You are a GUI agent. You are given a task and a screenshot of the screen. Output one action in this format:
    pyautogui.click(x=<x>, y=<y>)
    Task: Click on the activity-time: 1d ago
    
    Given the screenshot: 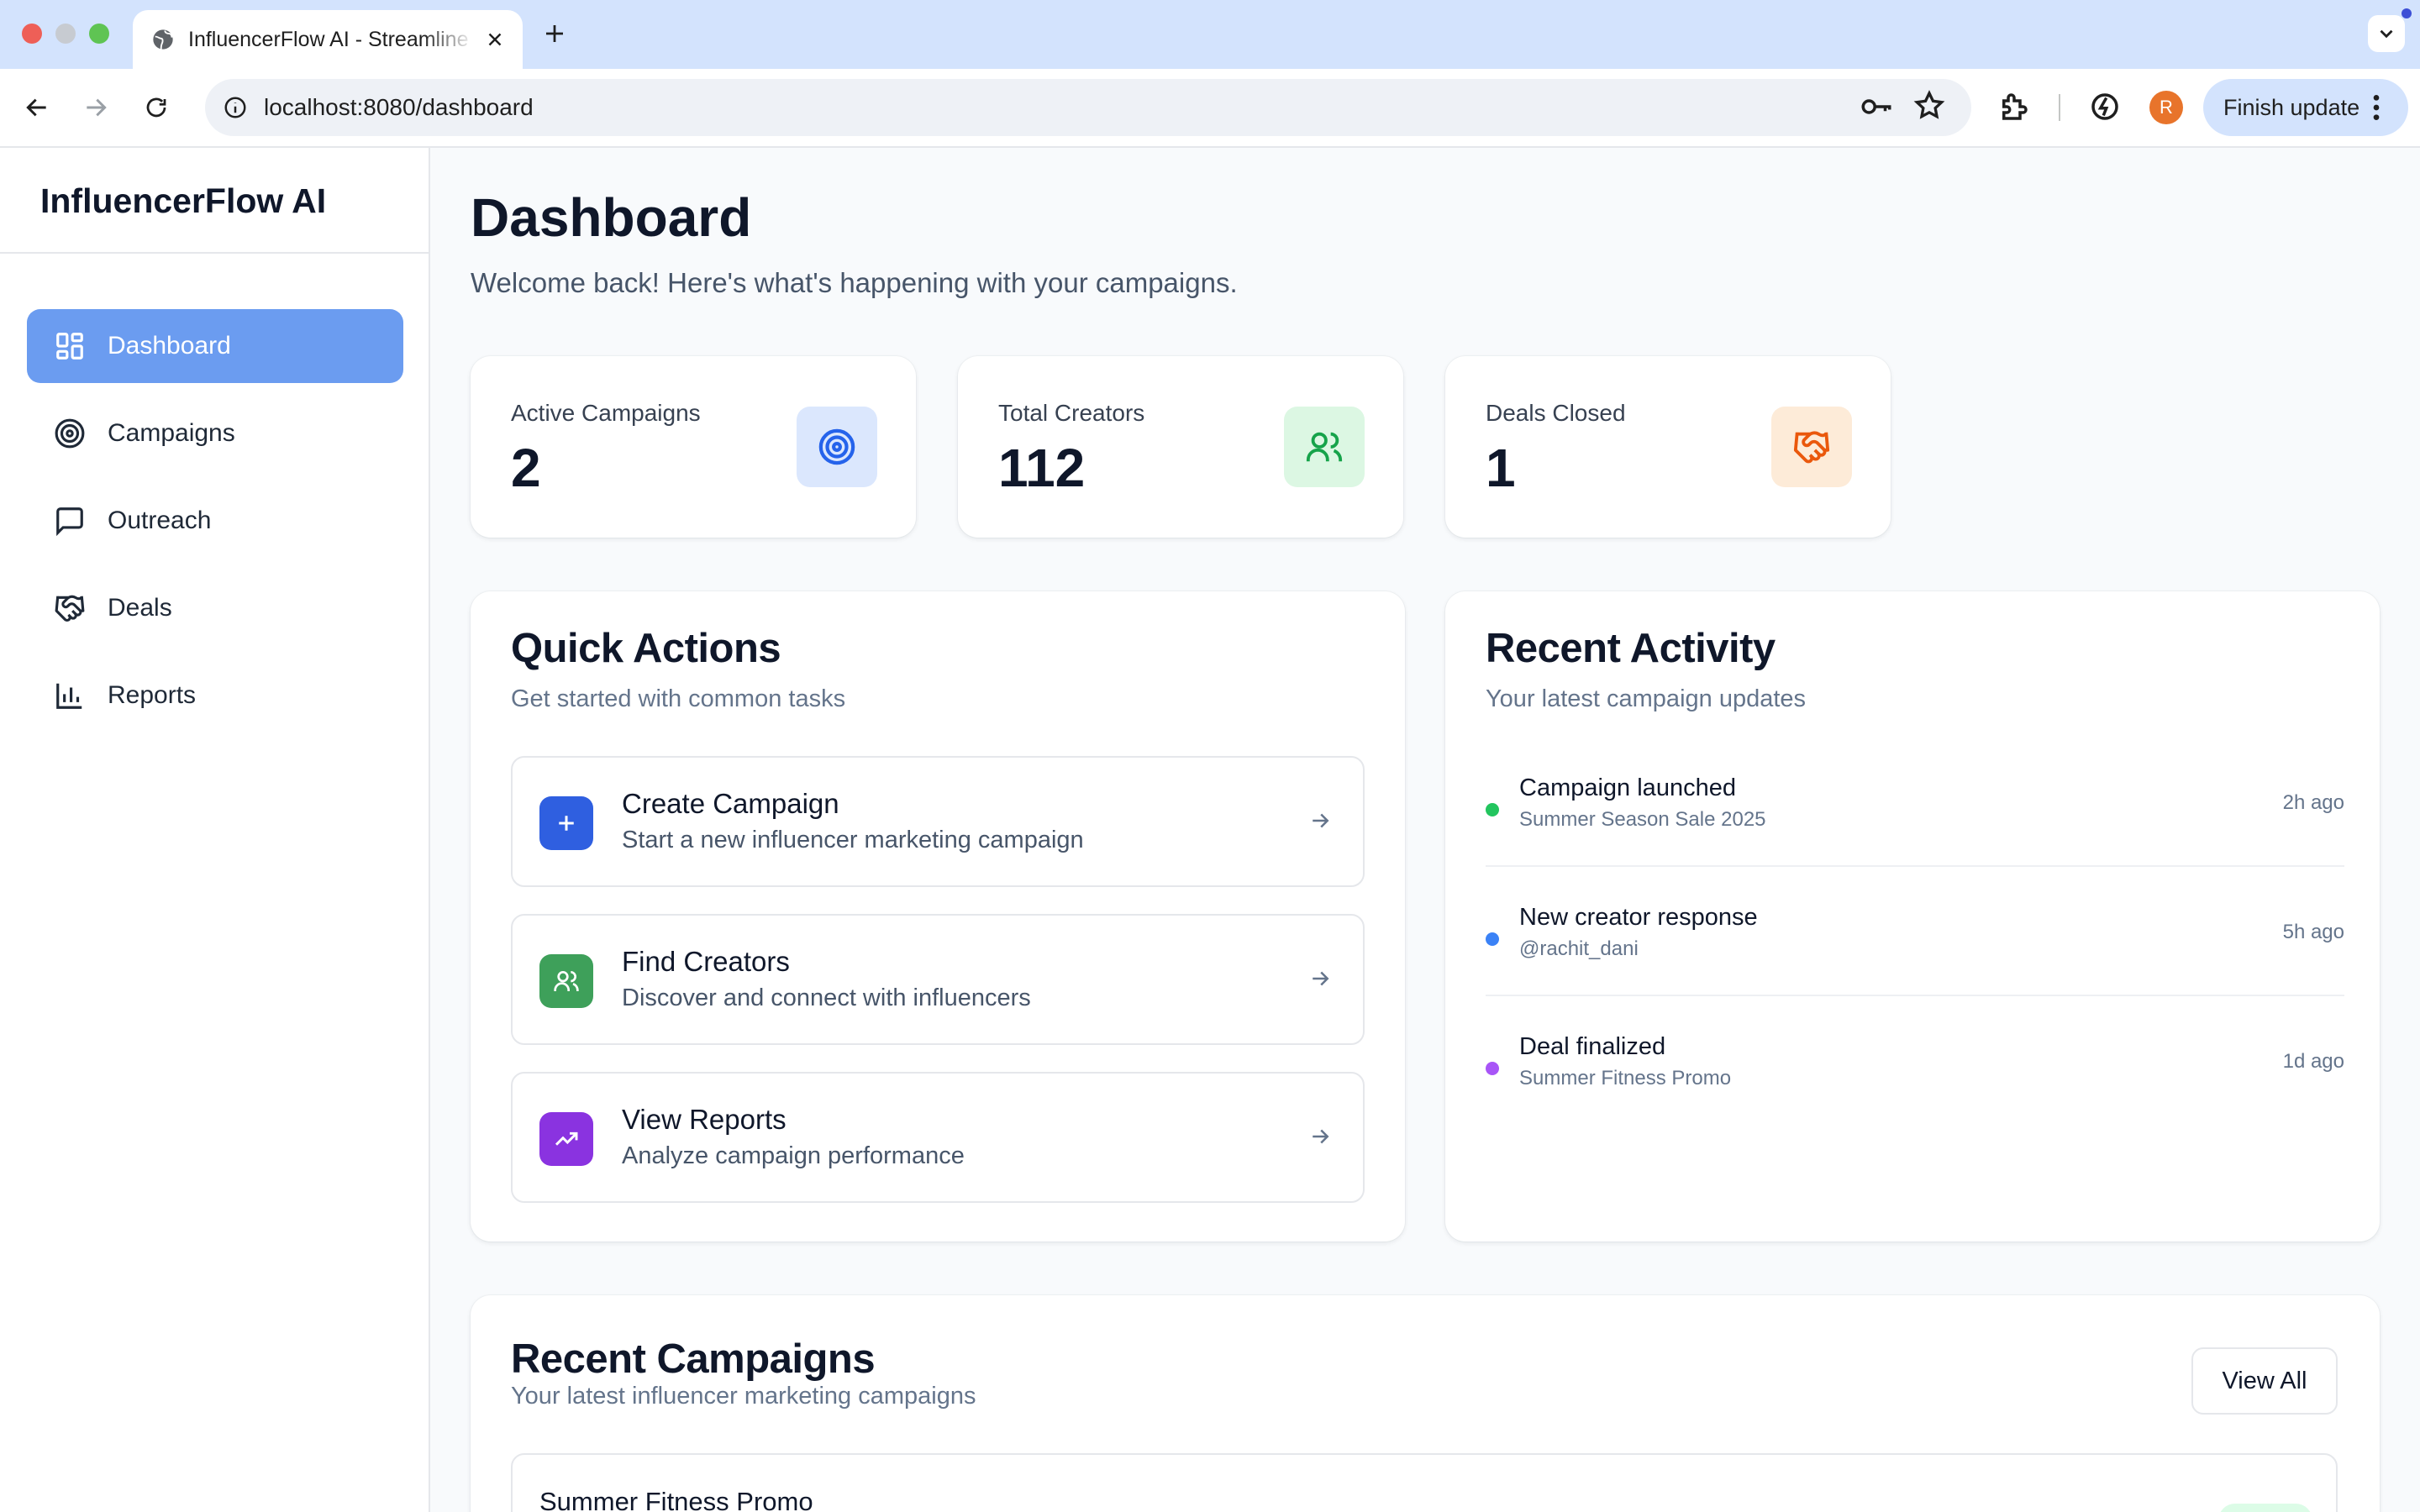 What is the action you would take?
    pyautogui.click(x=2313, y=1061)
    